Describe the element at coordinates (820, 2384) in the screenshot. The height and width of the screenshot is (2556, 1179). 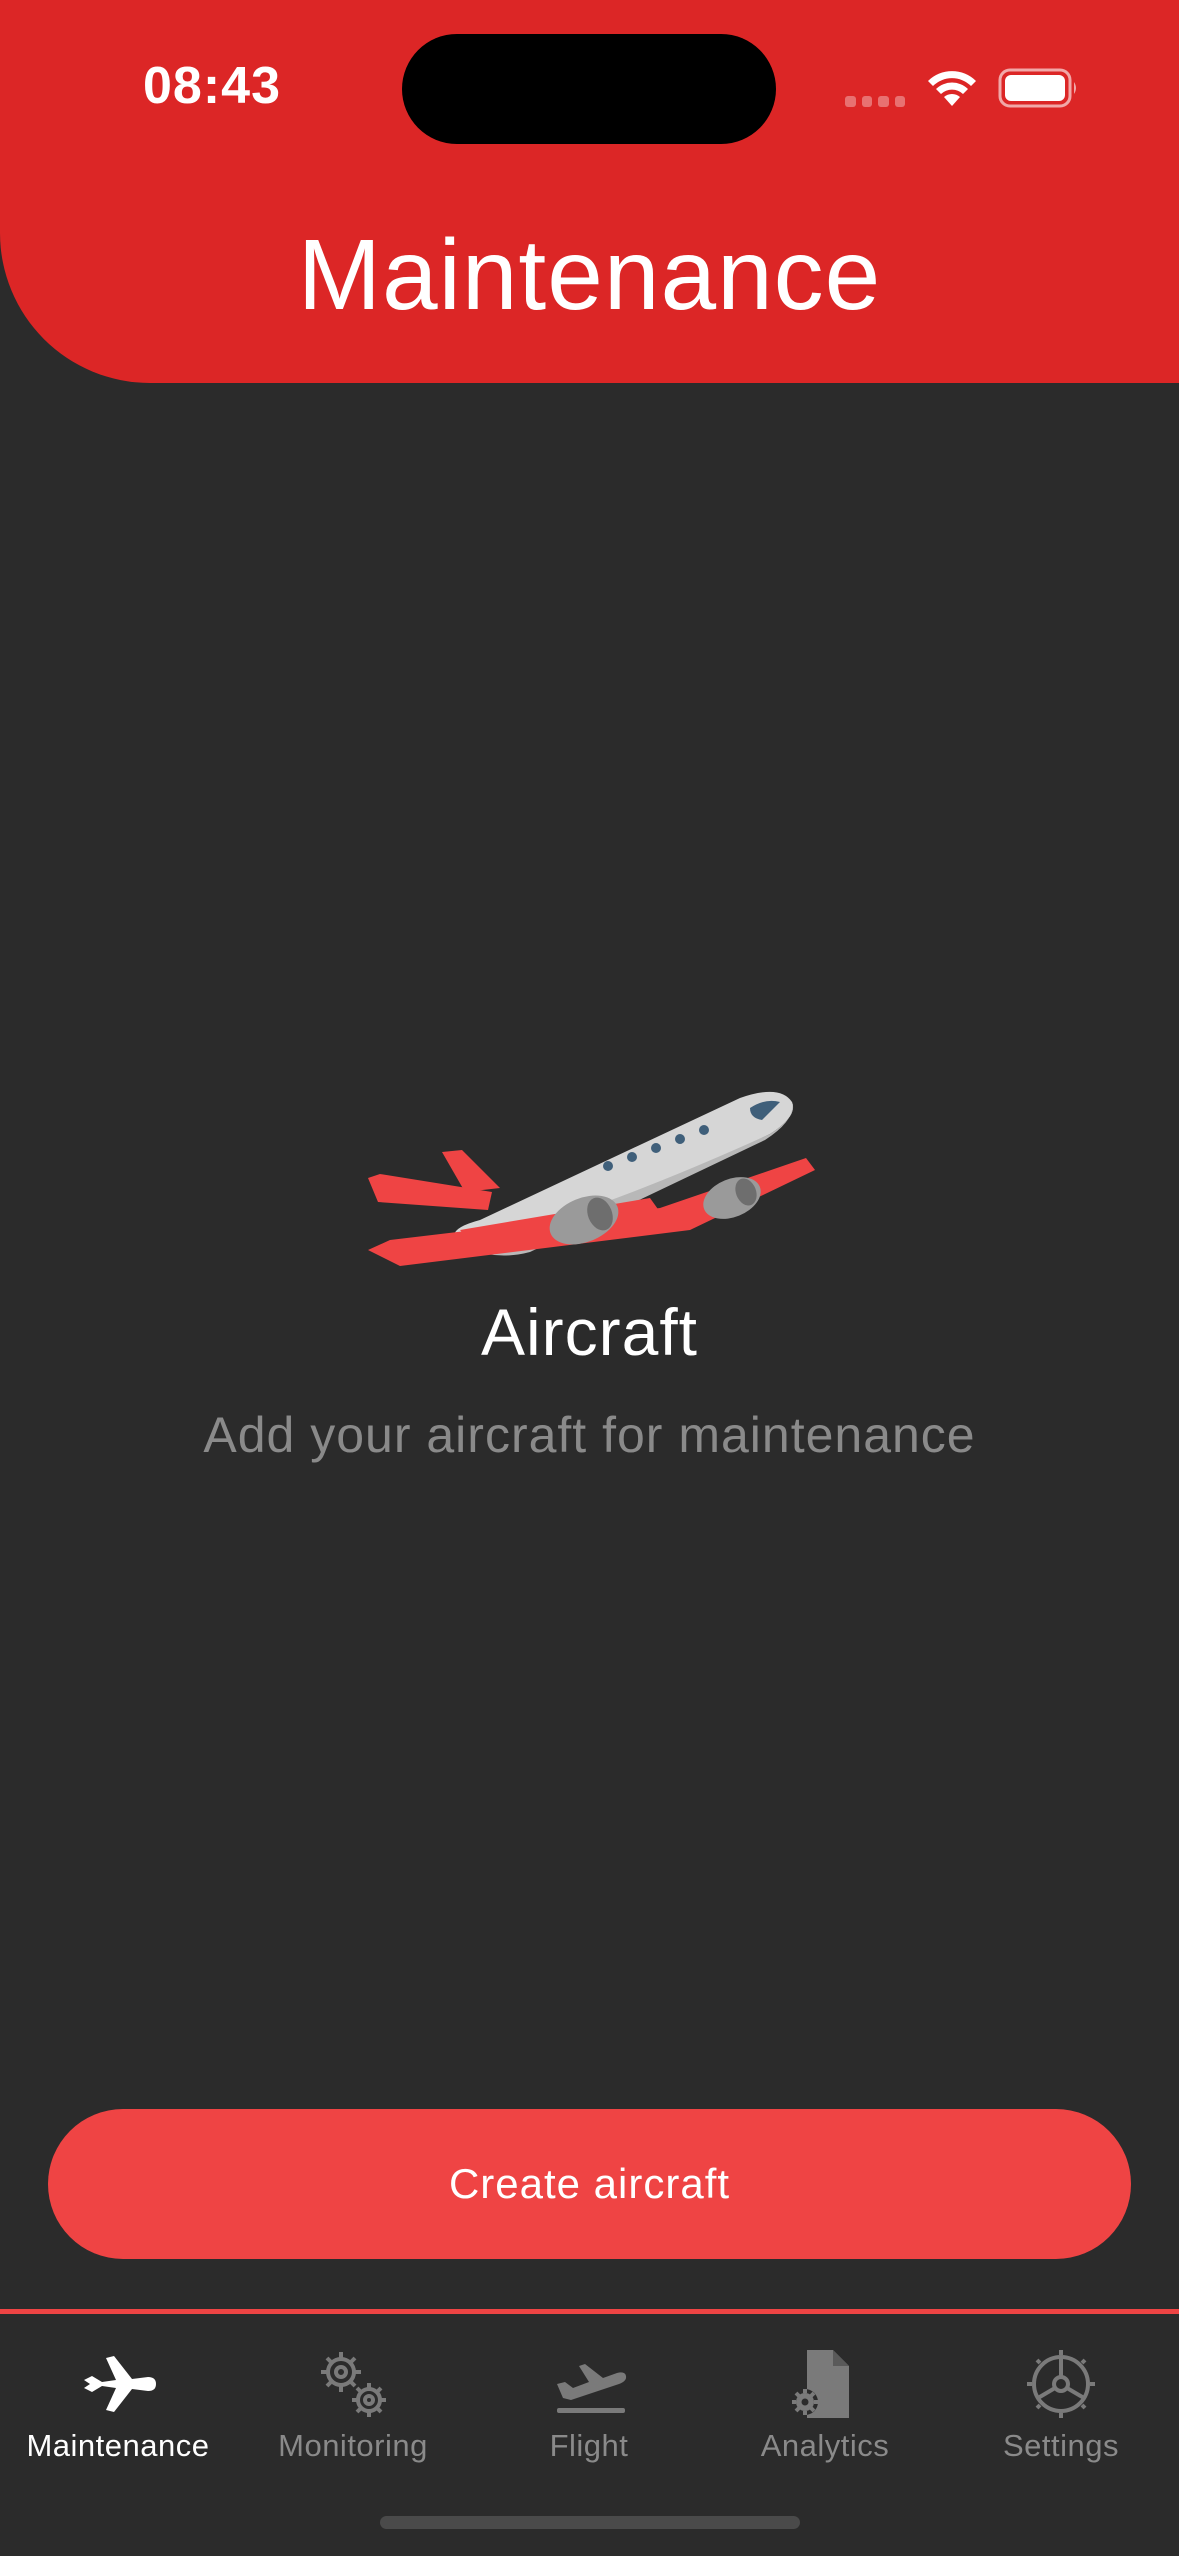
I see `document-gear-icon` at that location.